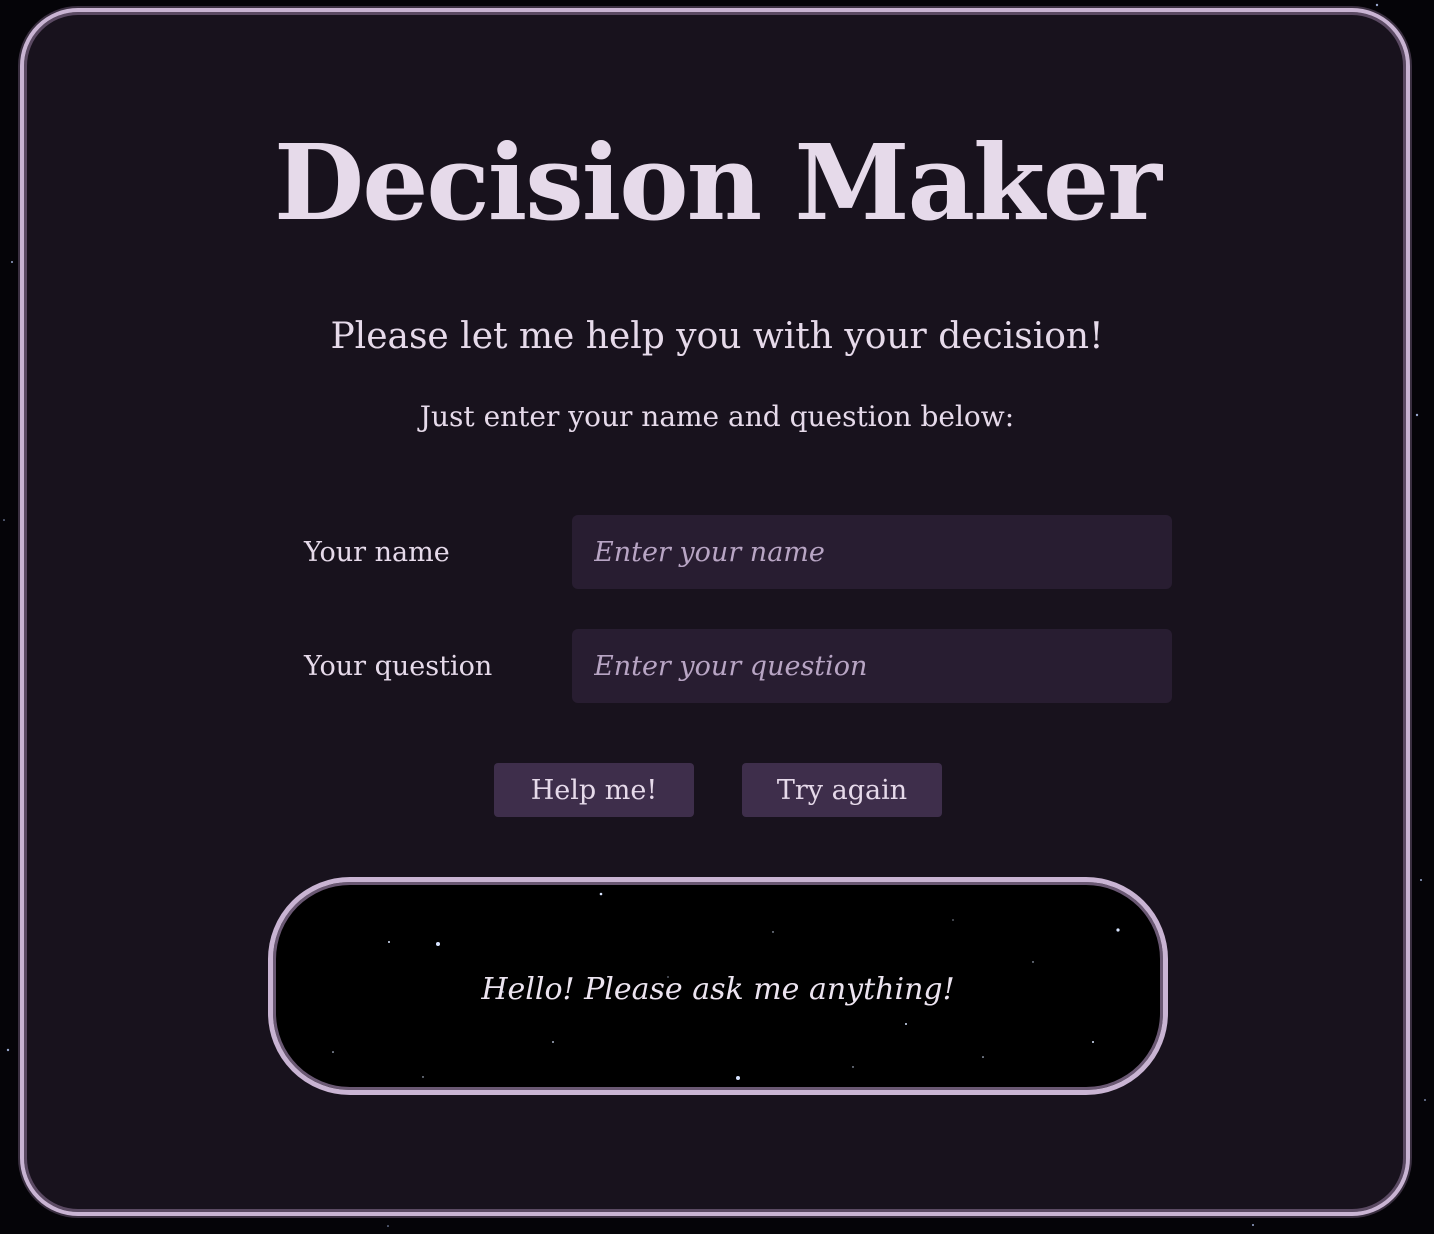 This screenshot has width=1434, height=1234. What do you see at coordinates (872, 666) in the screenshot?
I see `question-input` at bounding box center [872, 666].